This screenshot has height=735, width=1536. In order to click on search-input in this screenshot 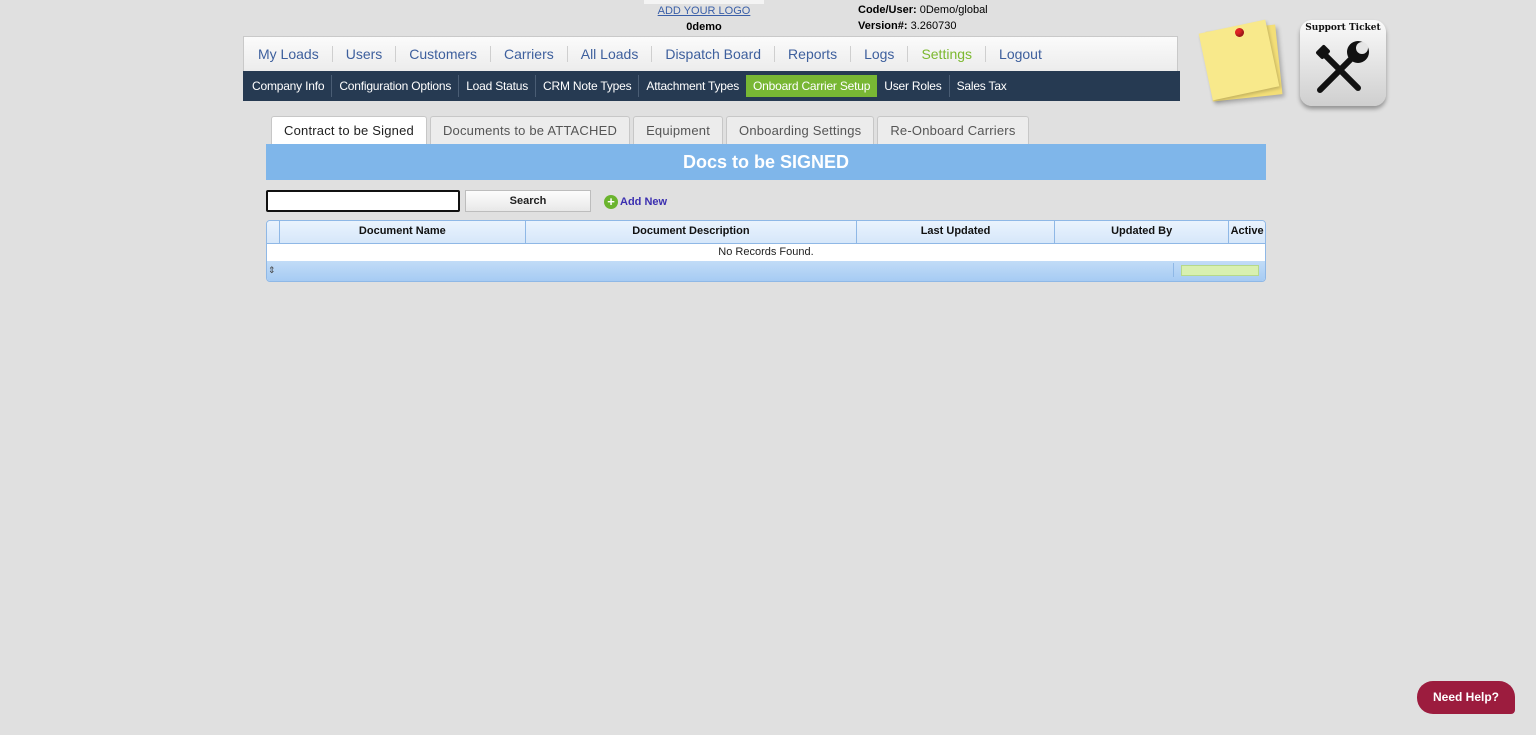, I will do `click(363, 201)`.